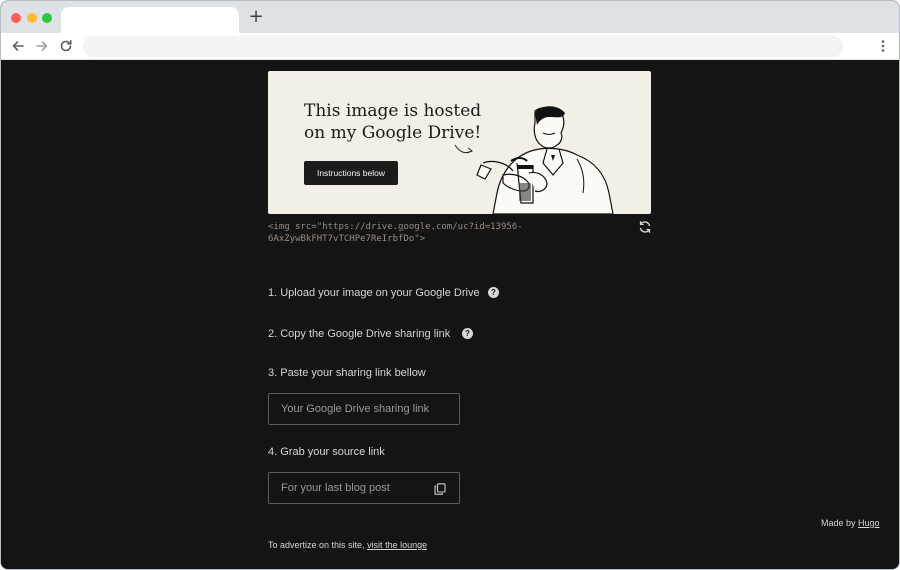  What do you see at coordinates (66, 46) in the screenshot?
I see `reload-icon` at bounding box center [66, 46].